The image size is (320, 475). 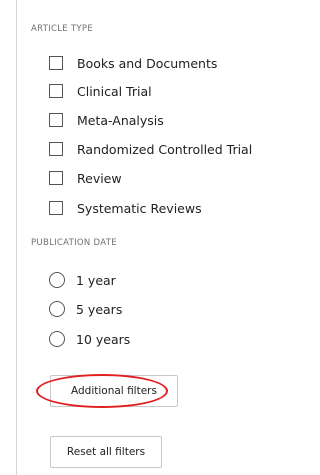 I want to click on filter-option-books-and-documents: Books and Documents, so click(x=133, y=63).